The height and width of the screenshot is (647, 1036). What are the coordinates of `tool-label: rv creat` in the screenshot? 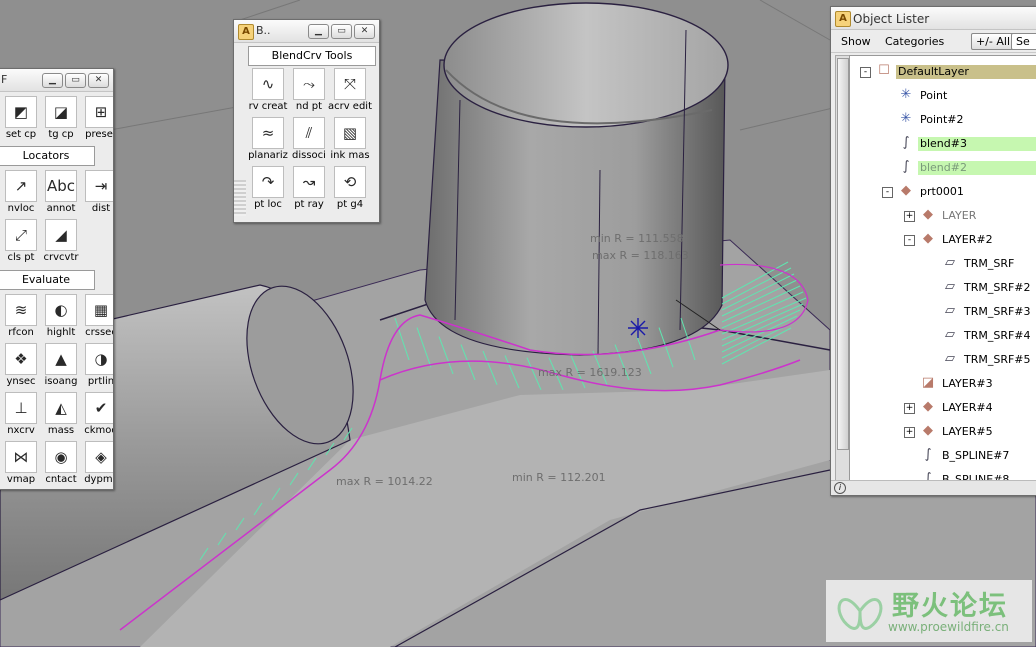 It's located at (268, 106).